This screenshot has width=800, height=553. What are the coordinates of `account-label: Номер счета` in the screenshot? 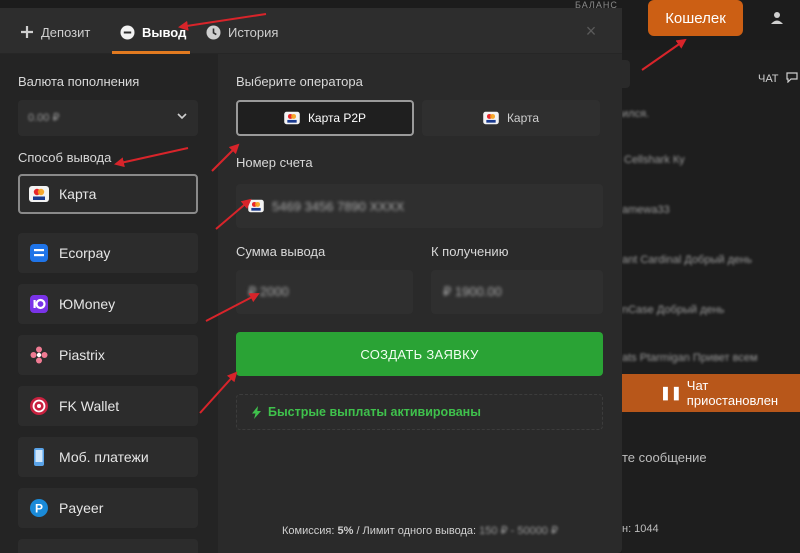 It's located at (274, 162).